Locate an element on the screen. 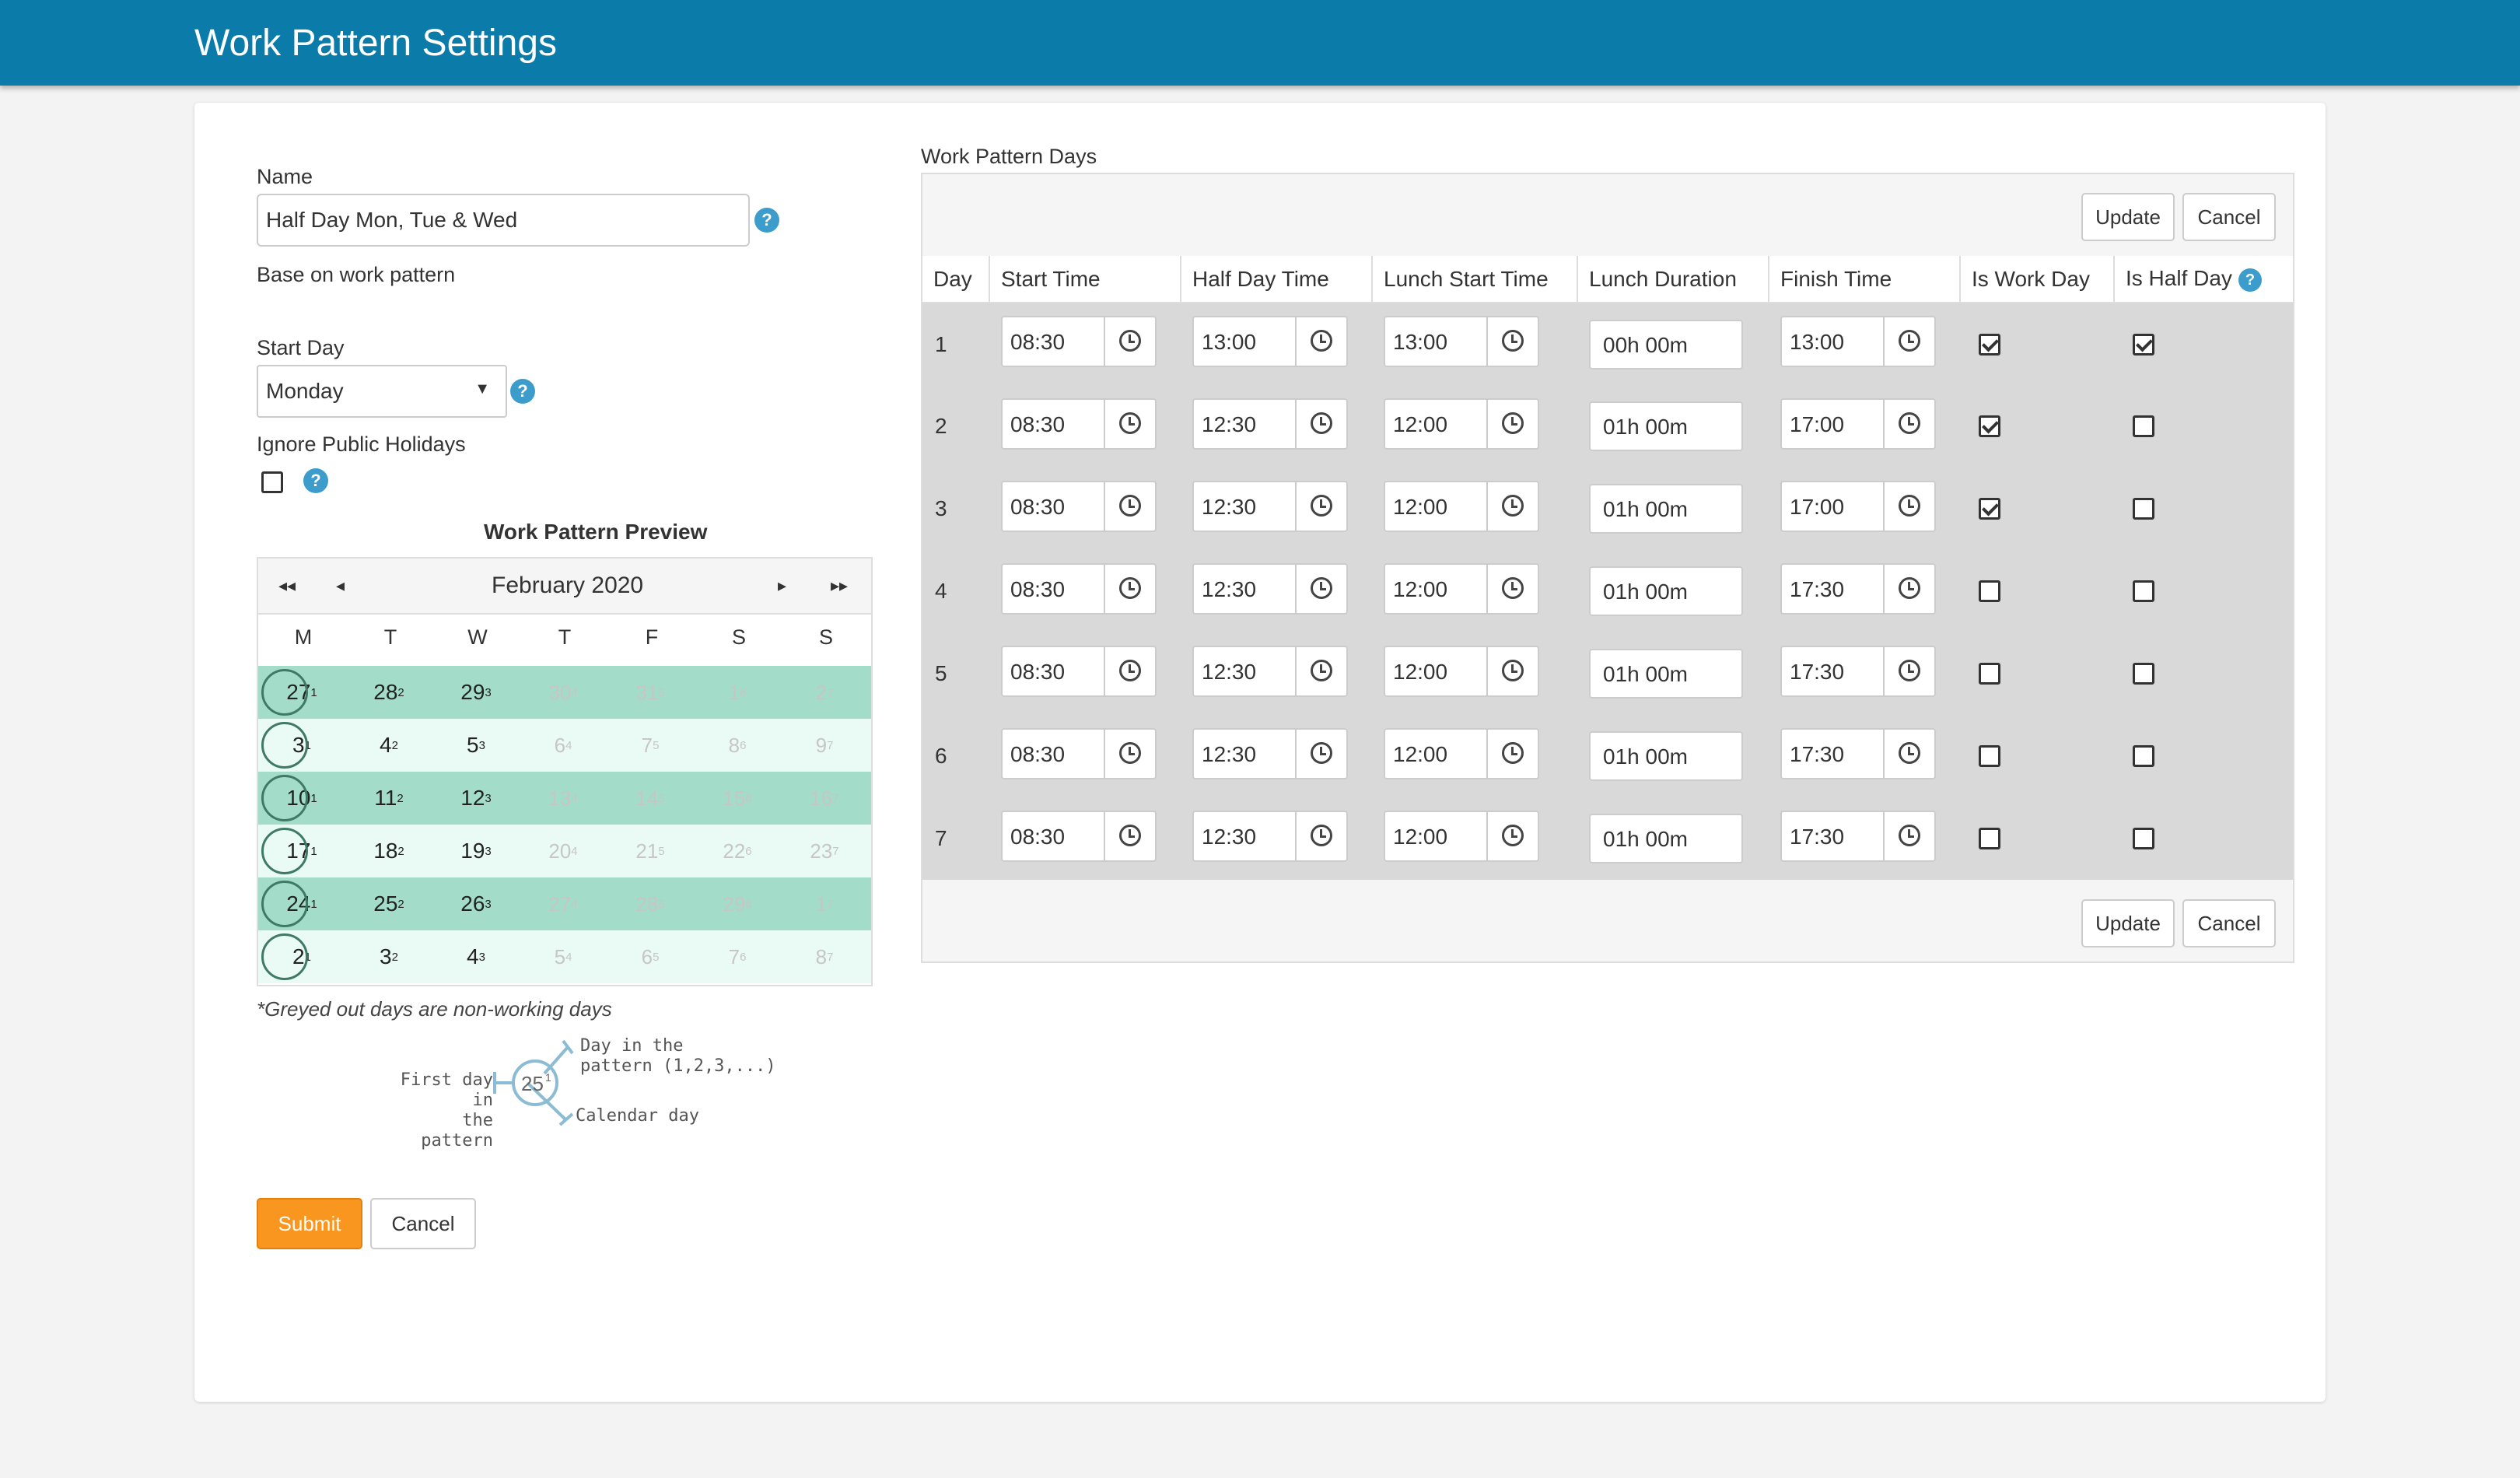 This screenshot has width=2520, height=1478. calendar-day: 32 is located at coordinates (389, 957).